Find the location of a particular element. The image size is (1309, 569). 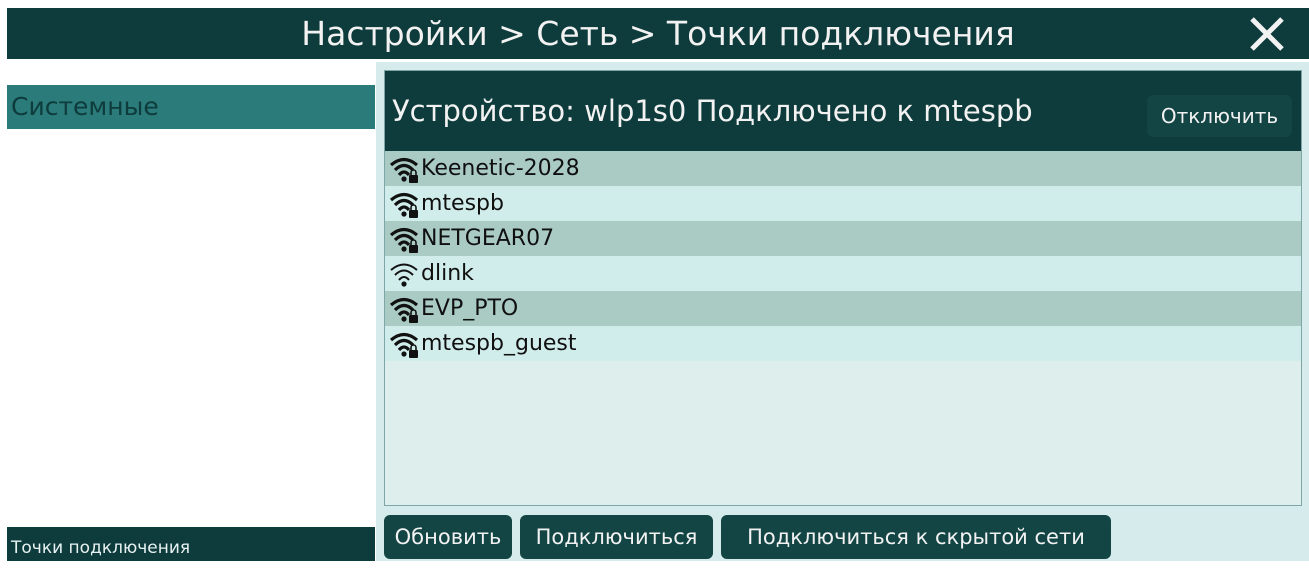

network-list-item: EVP_PTO is located at coordinates (843, 308).